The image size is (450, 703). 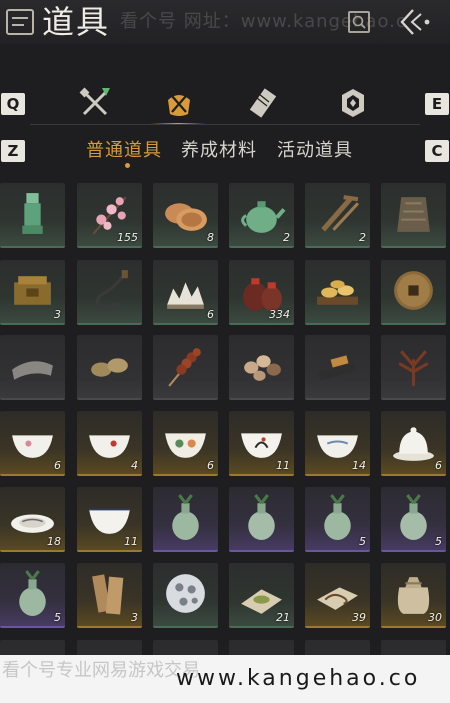 I want to click on item-slot-porcelain-plate: 18, so click(x=32, y=519).